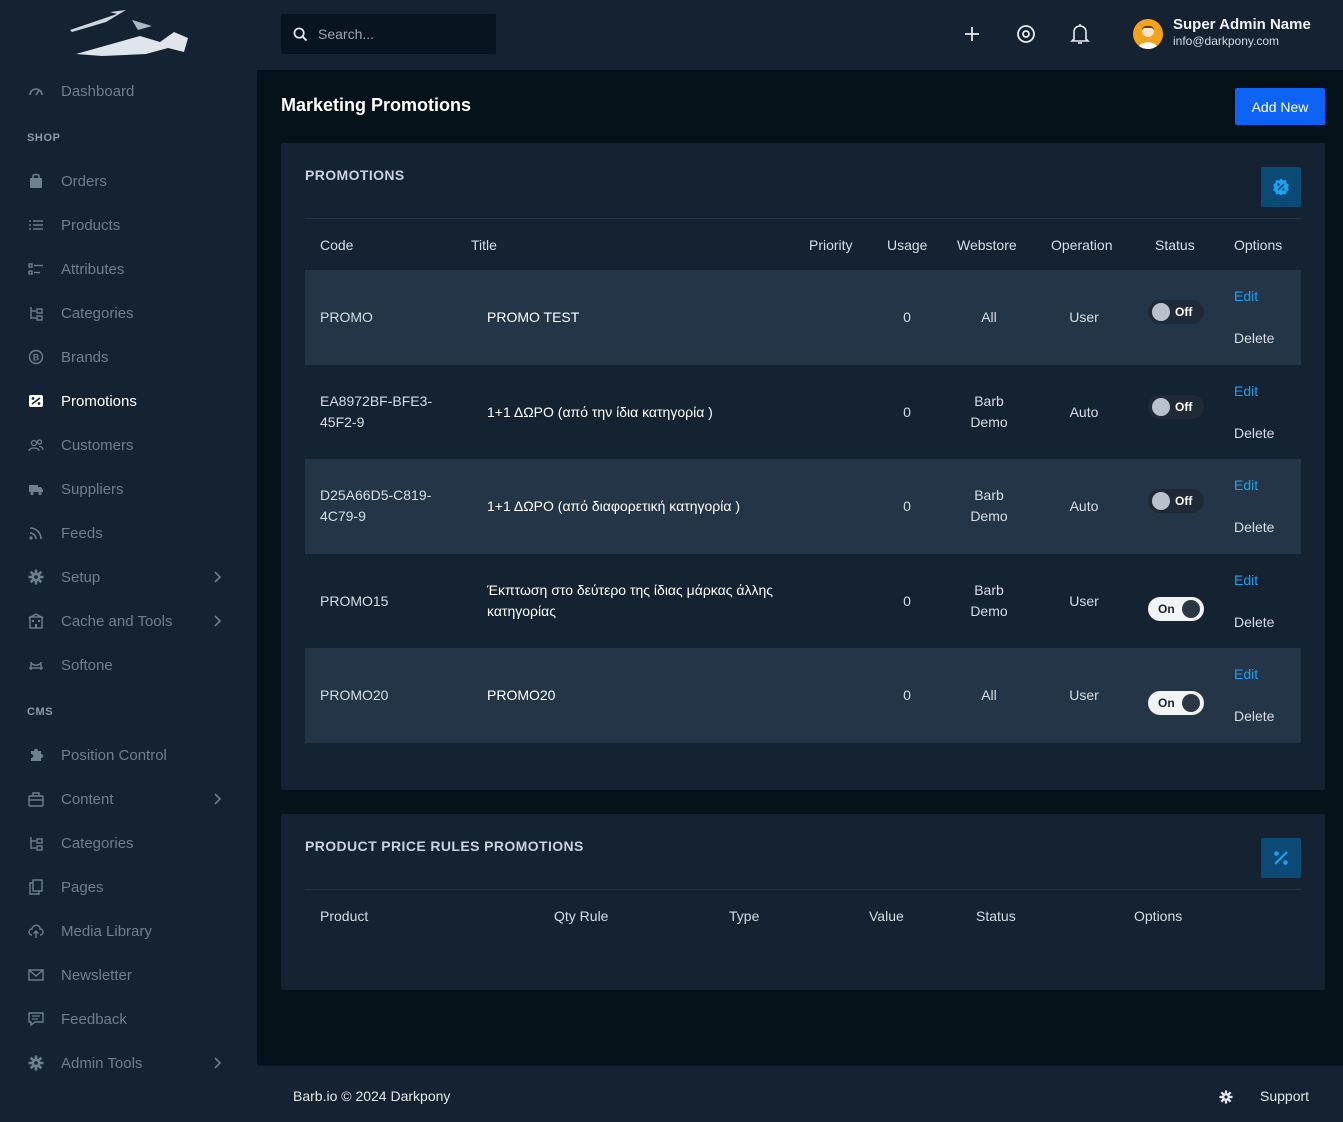 Image resolution: width=1343 pixels, height=1122 pixels. What do you see at coordinates (907, 245) in the screenshot?
I see `column-header: Usage` at bounding box center [907, 245].